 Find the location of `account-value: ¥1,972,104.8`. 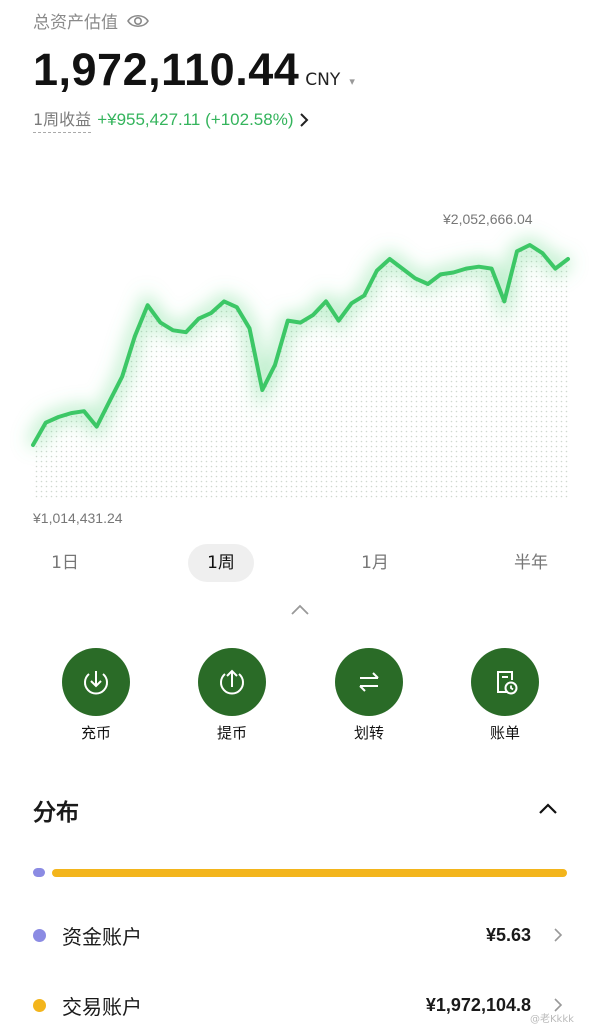

account-value: ¥1,972,104.8 is located at coordinates (478, 1004).